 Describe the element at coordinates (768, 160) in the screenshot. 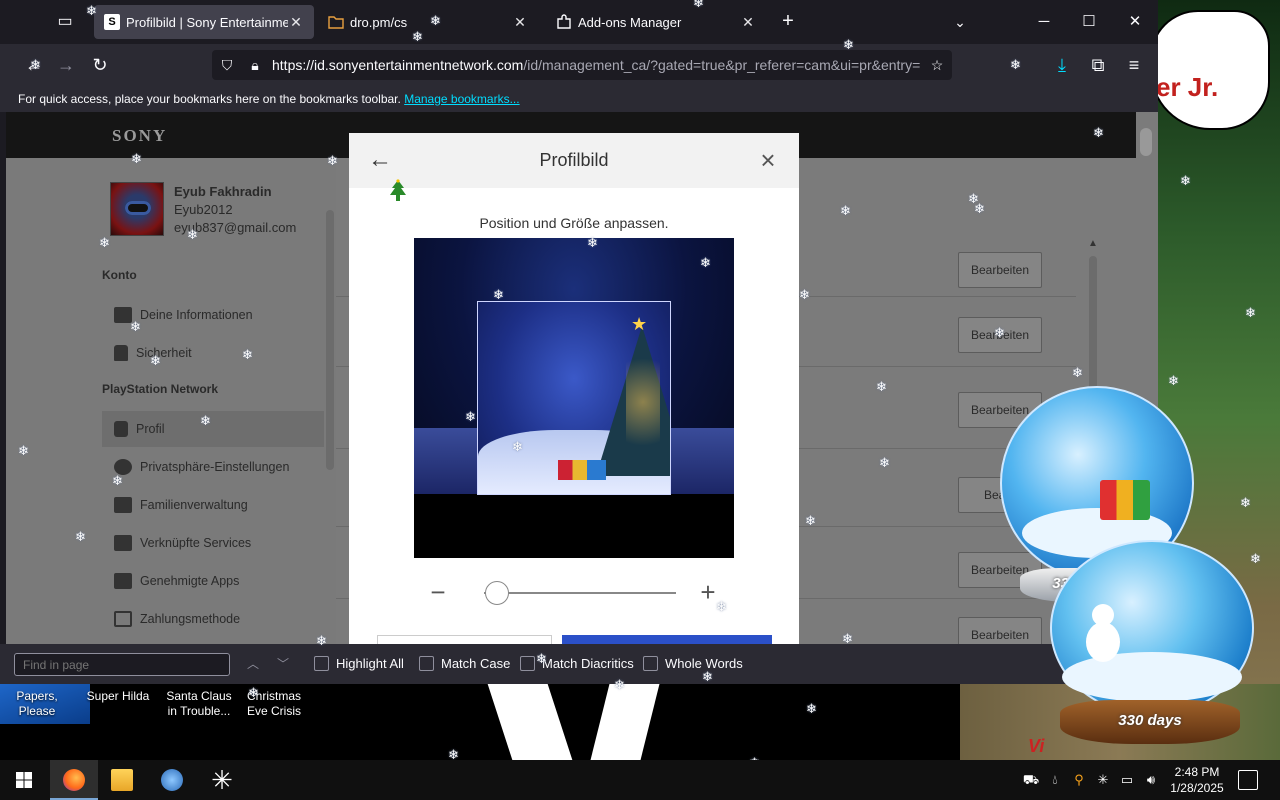

I see `close-icon: ×` at that location.